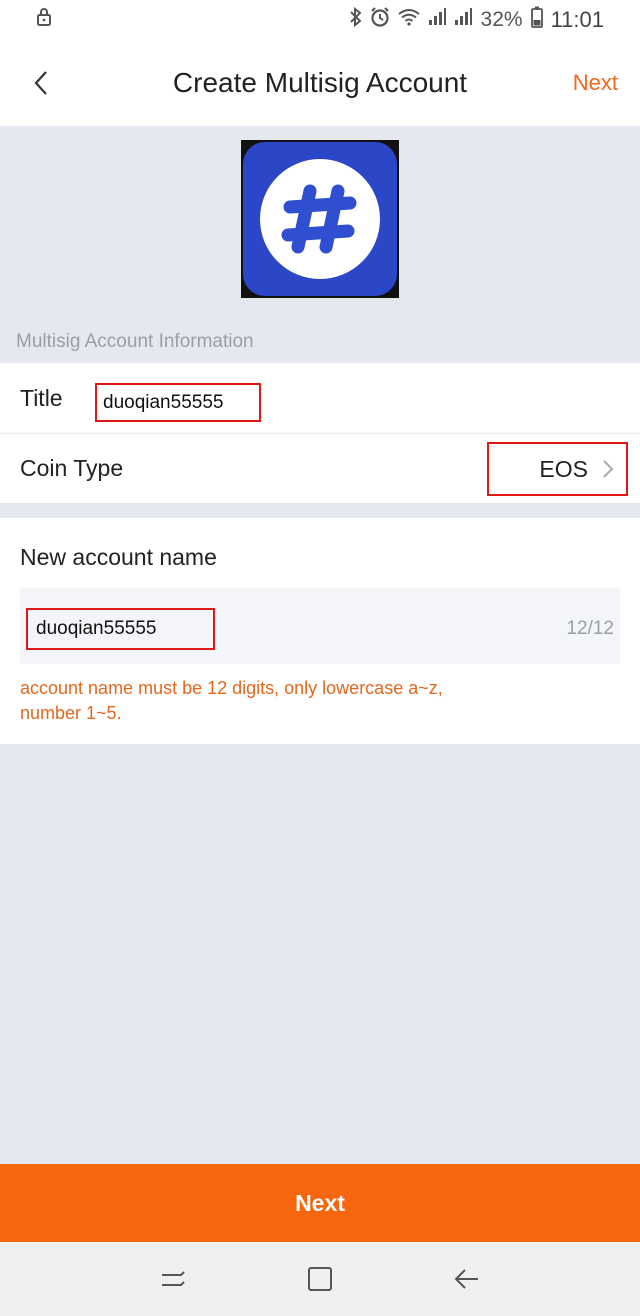  I want to click on section-label: Multisig Account Information, so click(135, 341).